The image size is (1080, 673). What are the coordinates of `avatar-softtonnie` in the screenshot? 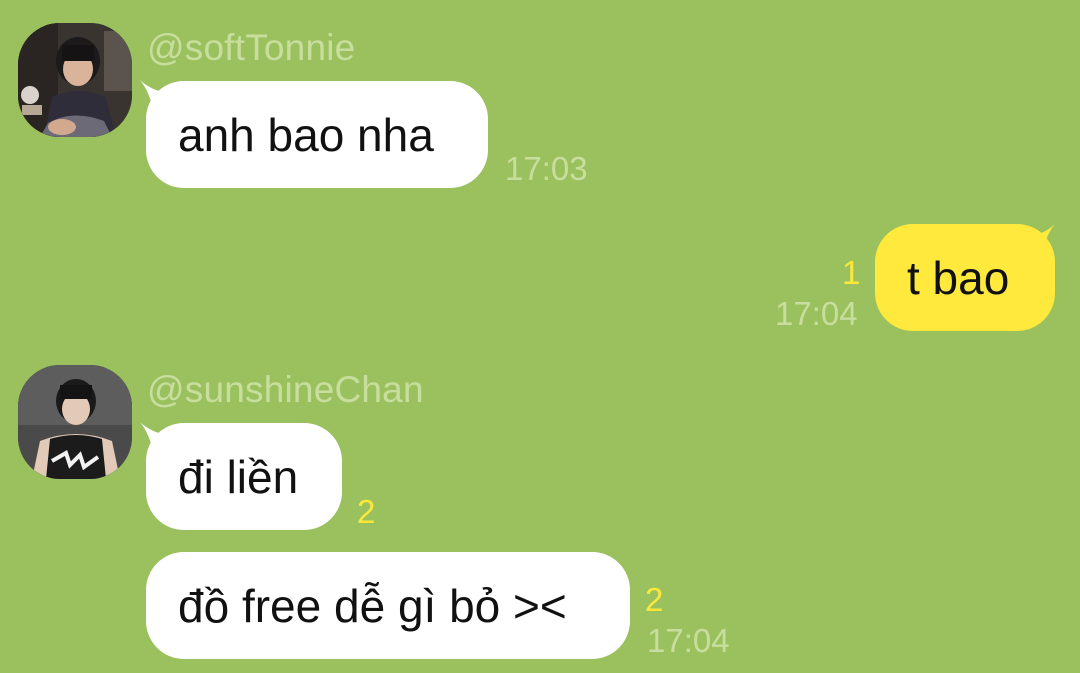 It's located at (75, 80).